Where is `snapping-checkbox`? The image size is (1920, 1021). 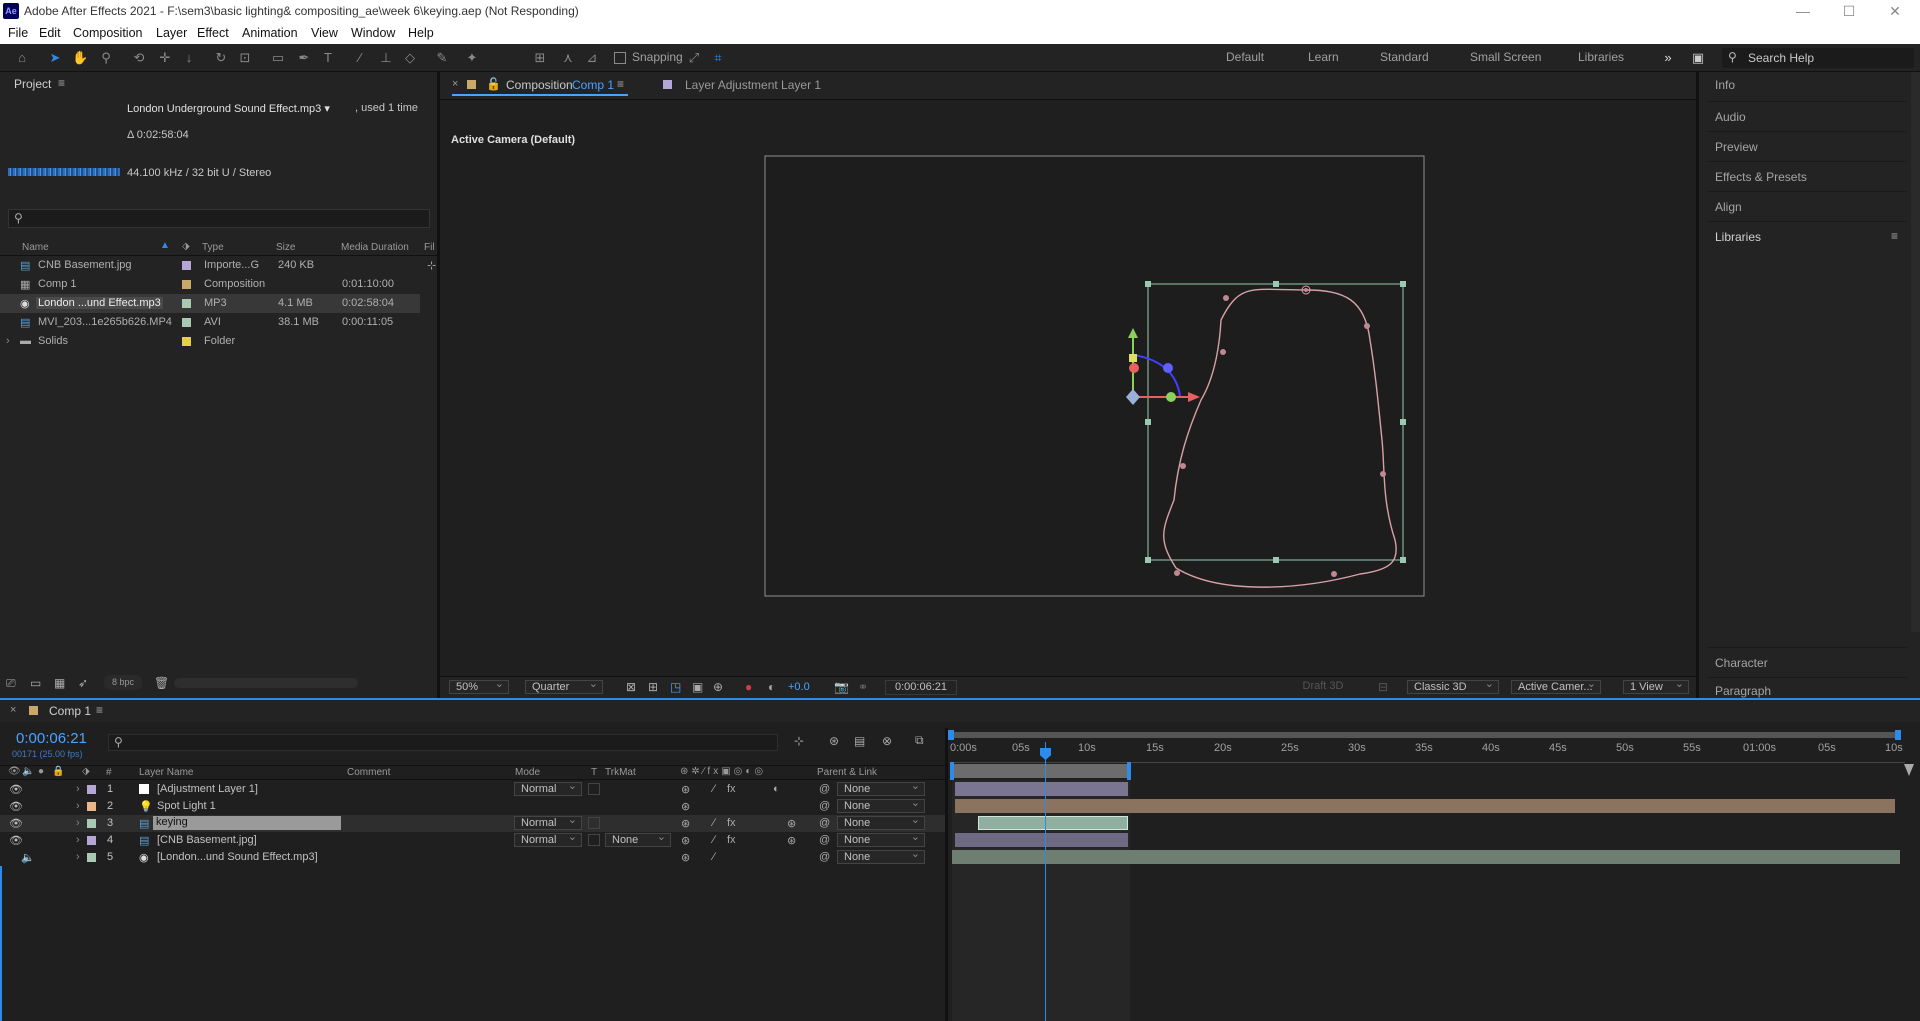 snapping-checkbox is located at coordinates (620, 58).